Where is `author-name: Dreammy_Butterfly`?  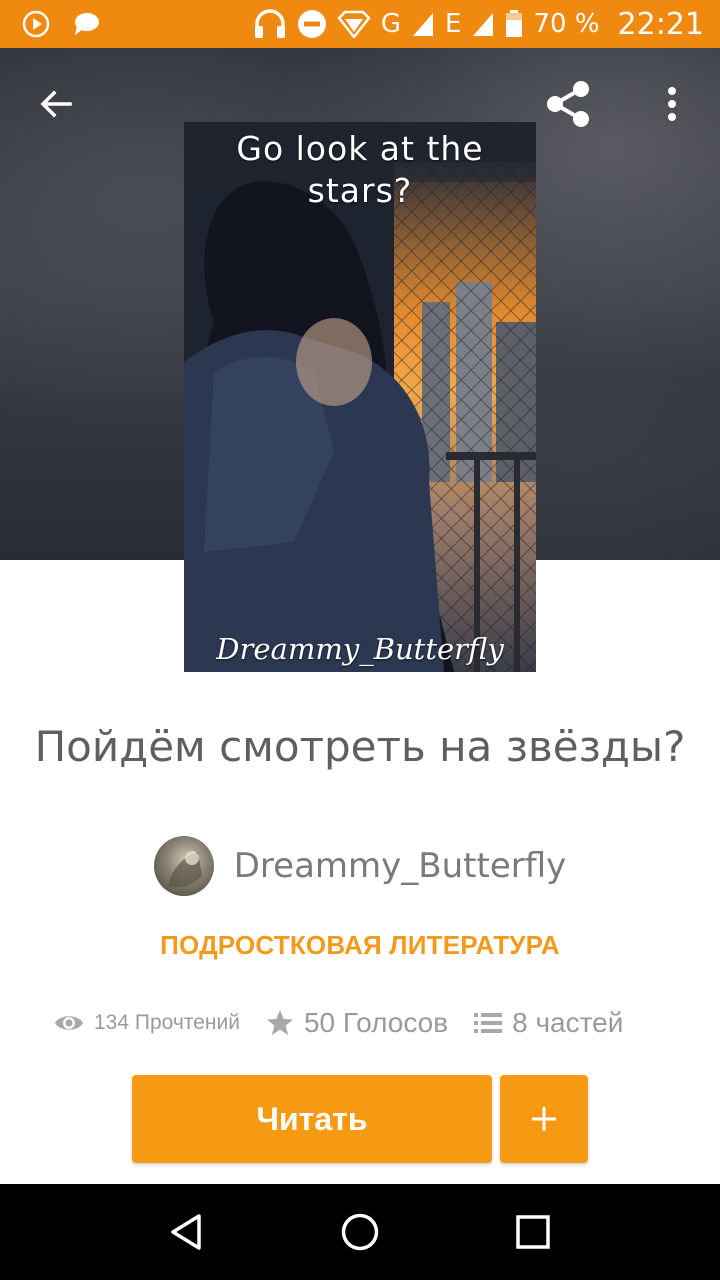
author-name: Dreammy_Butterfly is located at coordinates (400, 866).